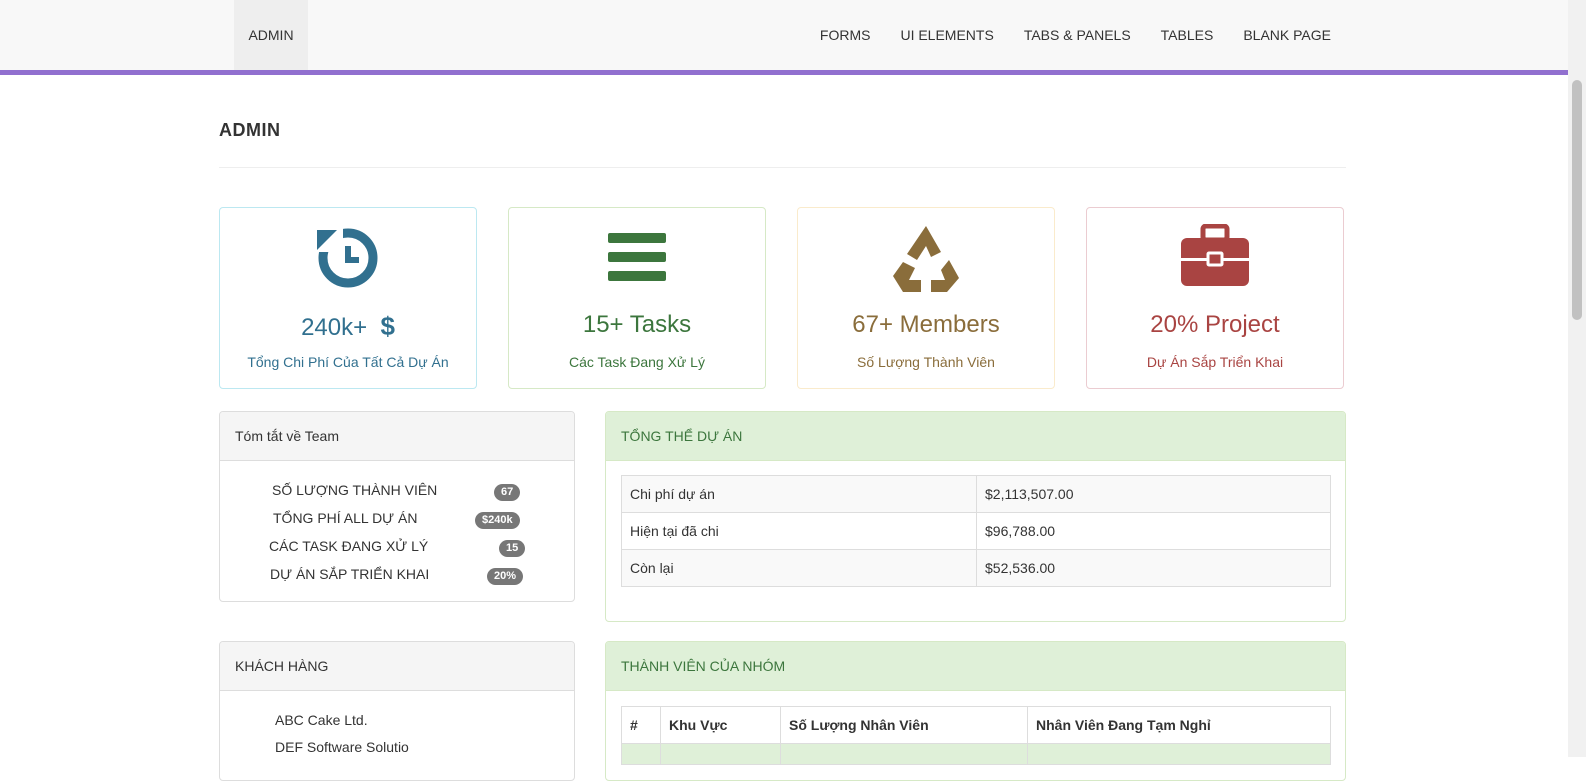  I want to click on list-item-label: CÁC TASK ĐANG XỬ LÝ, so click(349, 546).